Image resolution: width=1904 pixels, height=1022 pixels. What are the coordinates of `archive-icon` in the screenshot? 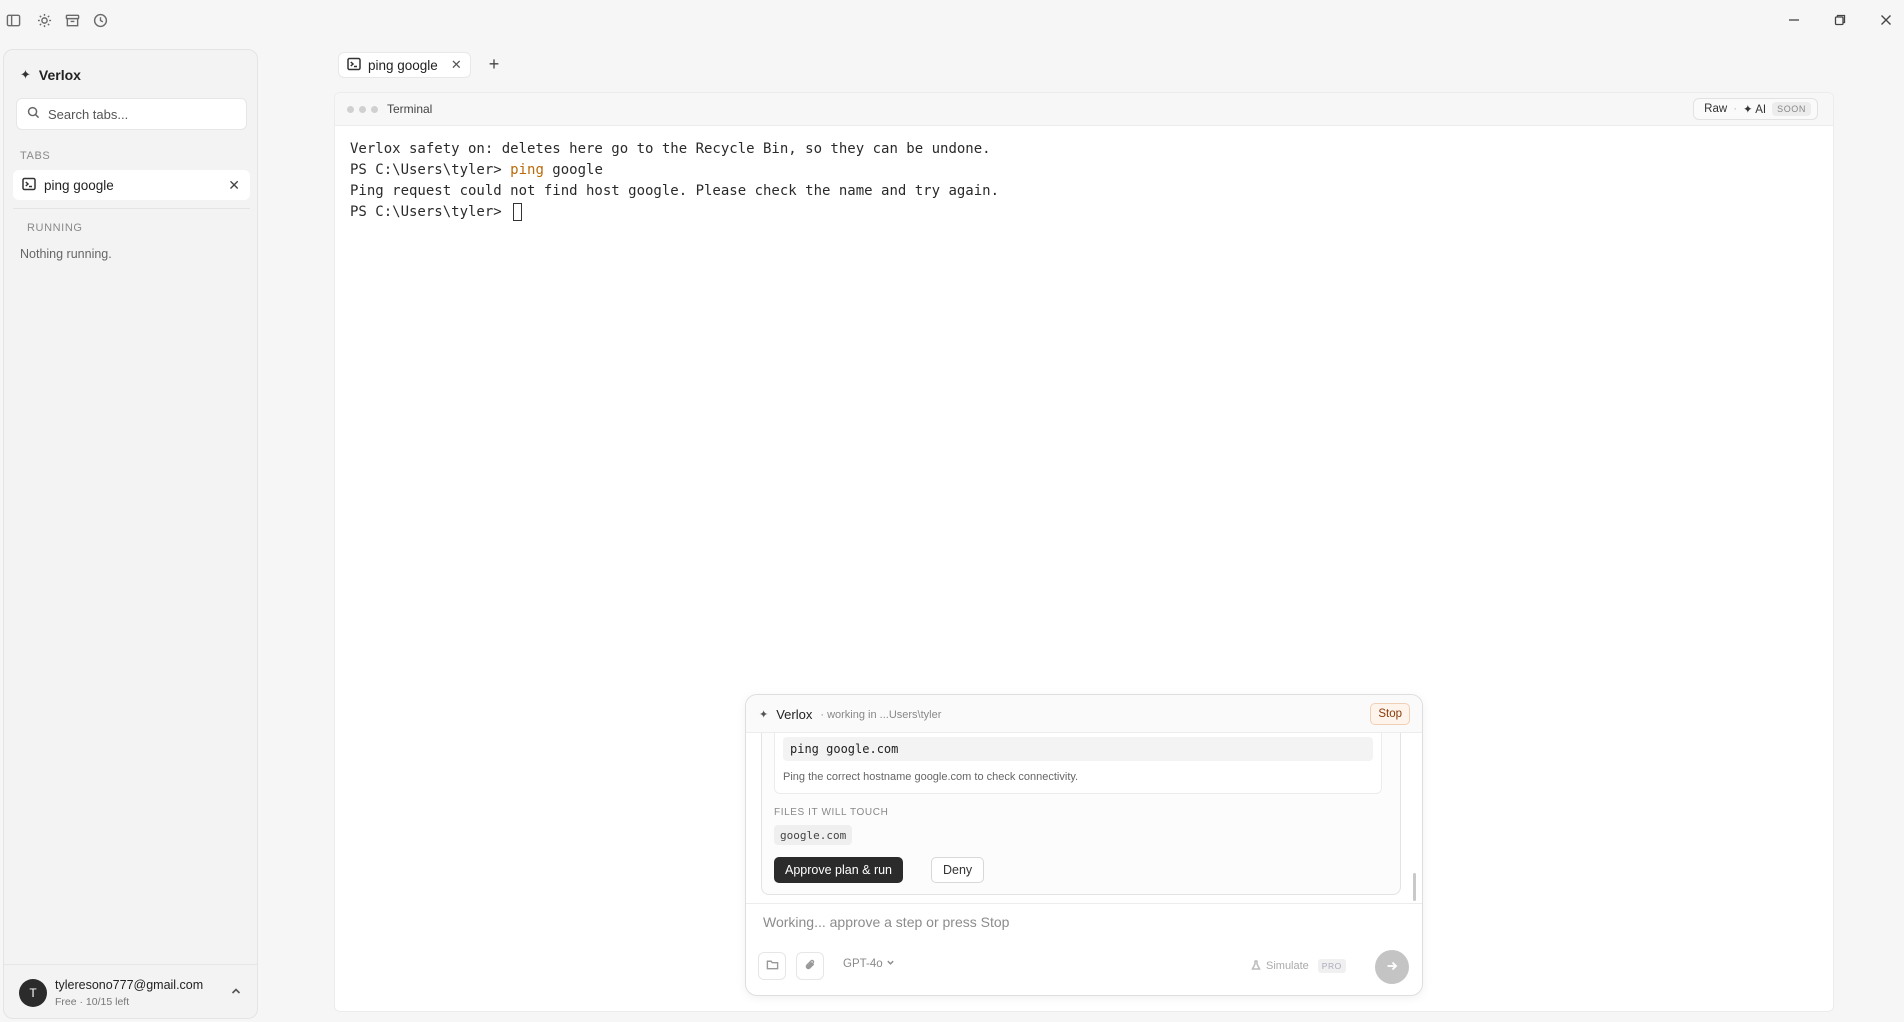 It's located at (72, 20).